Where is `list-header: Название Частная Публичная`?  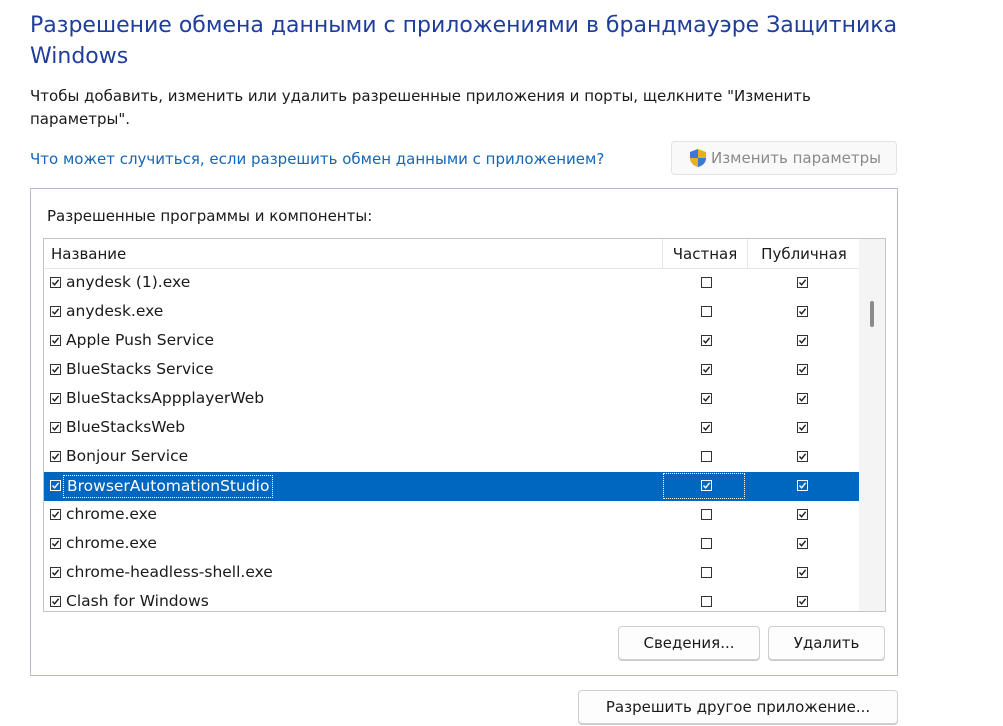
list-header: Название Частная Публичная is located at coordinates (451, 254).